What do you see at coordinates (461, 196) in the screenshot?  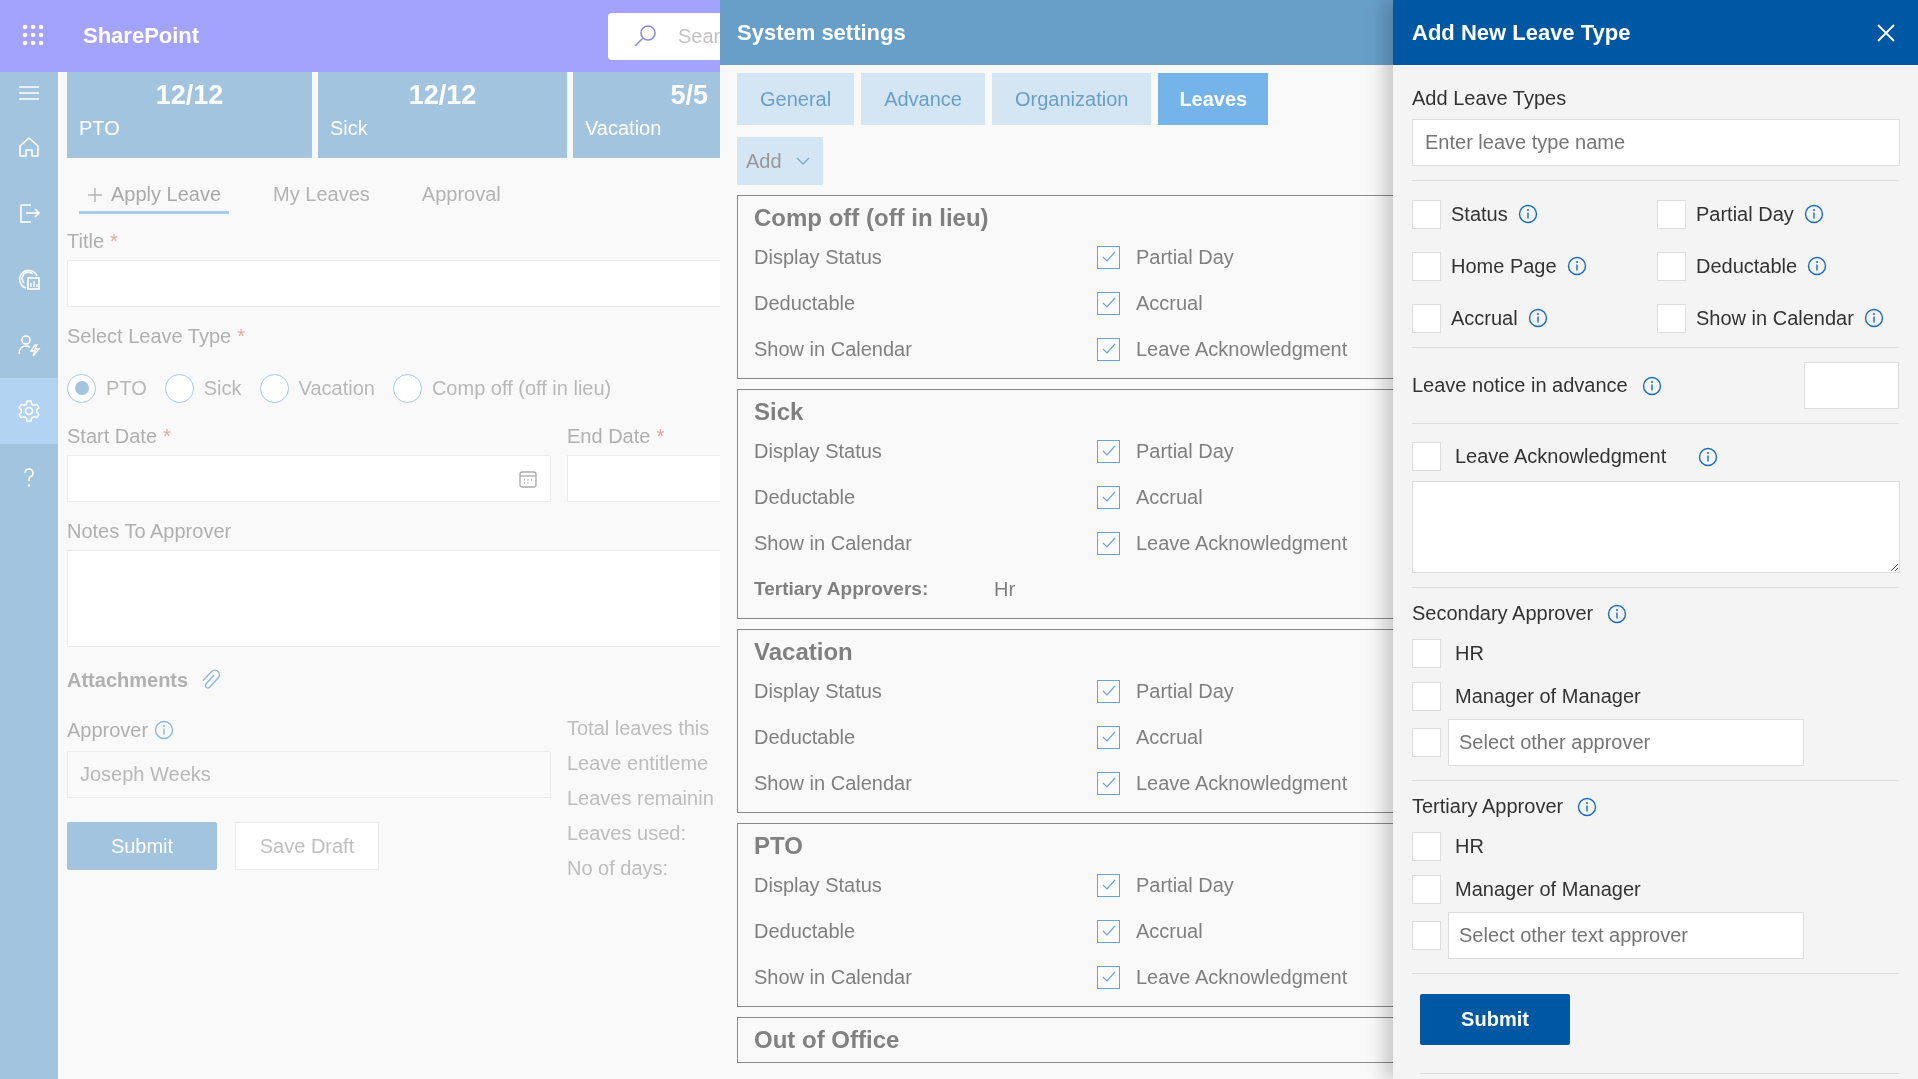 I see `tab: Approval` at bounding box center [461, 196].